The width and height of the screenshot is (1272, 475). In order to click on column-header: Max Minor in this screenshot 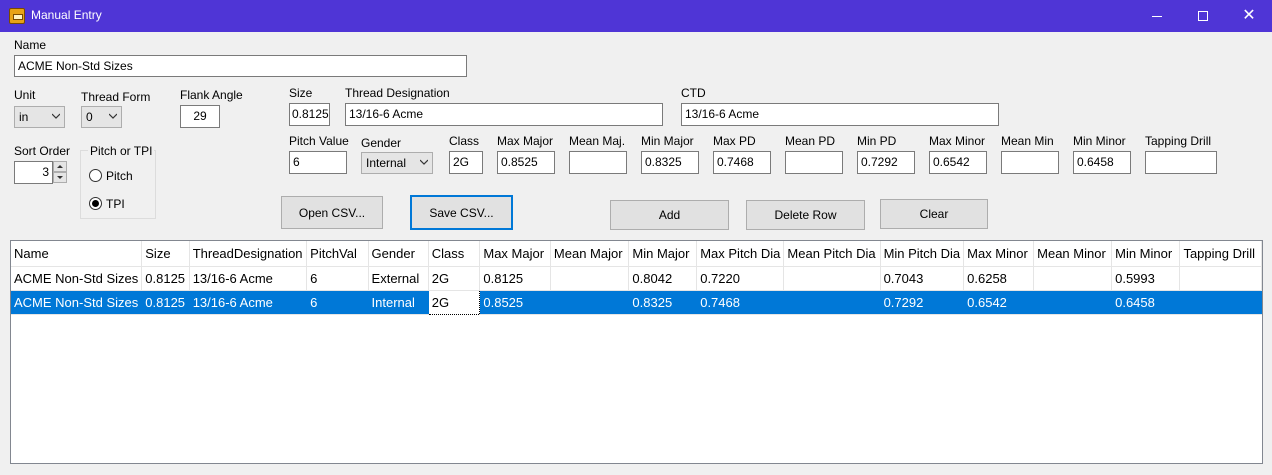, I will do `click(999, 254)`.